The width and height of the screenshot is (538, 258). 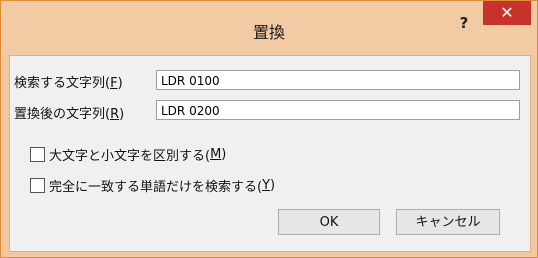 What do you see at coordinates (37, 185) in the screenshot?
I see `whole-word-checkbox` at bounding box center [37, 185].